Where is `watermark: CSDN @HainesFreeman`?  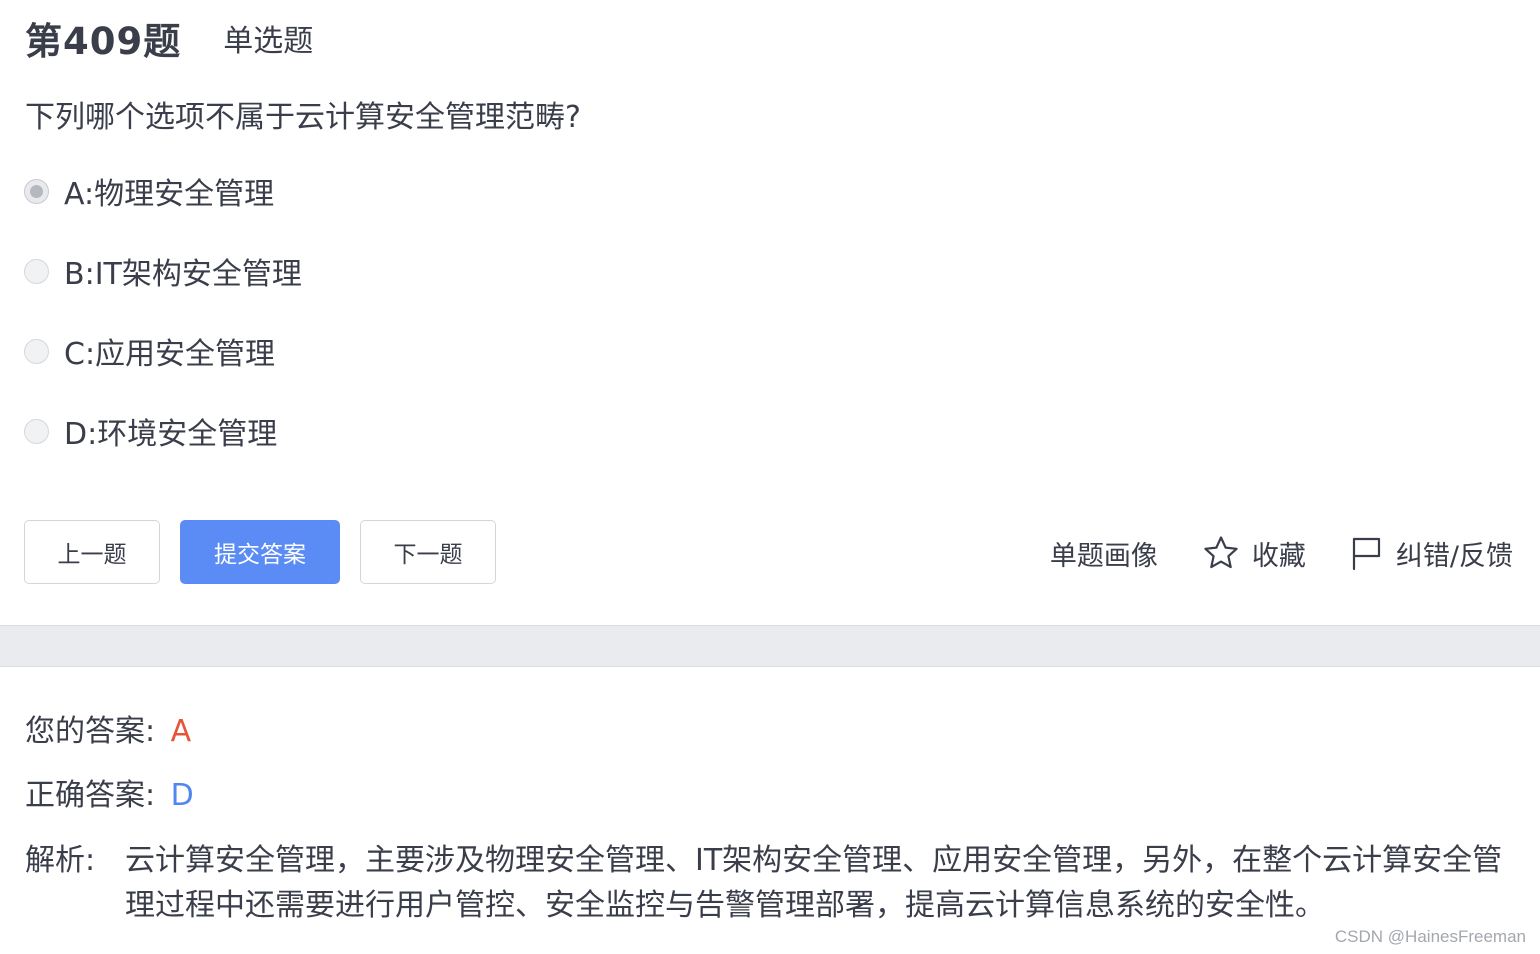
watermark: CSDN @HainesFreeman is located at coordinates (1430, 936).